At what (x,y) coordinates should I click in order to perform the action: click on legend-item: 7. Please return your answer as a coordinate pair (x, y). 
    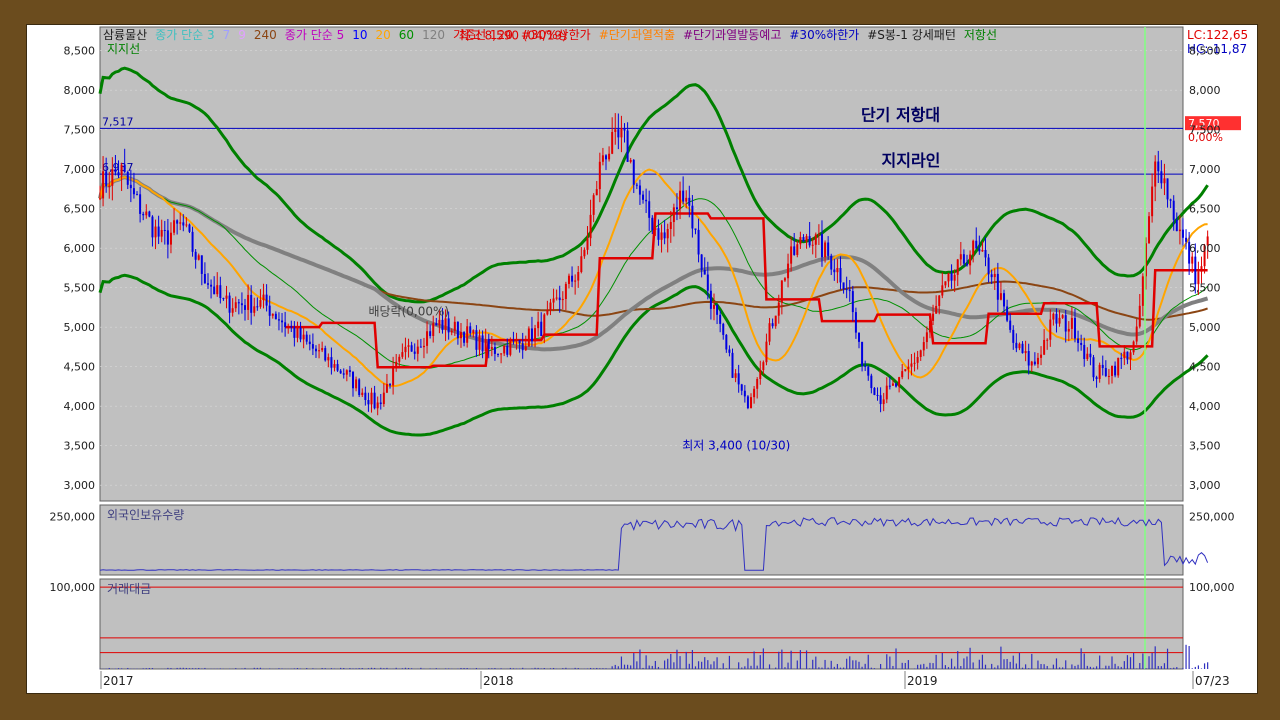
    Looking at the image, I should click on (227, 35).